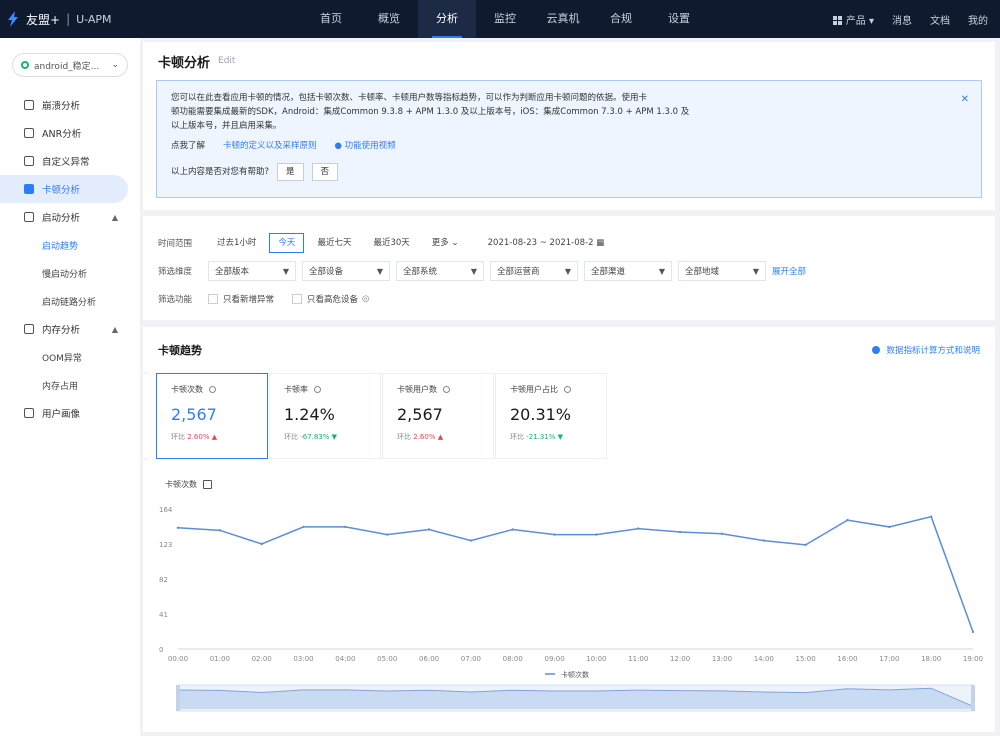  I want to click on nav-tab-6: 设置, so click(679, 19).